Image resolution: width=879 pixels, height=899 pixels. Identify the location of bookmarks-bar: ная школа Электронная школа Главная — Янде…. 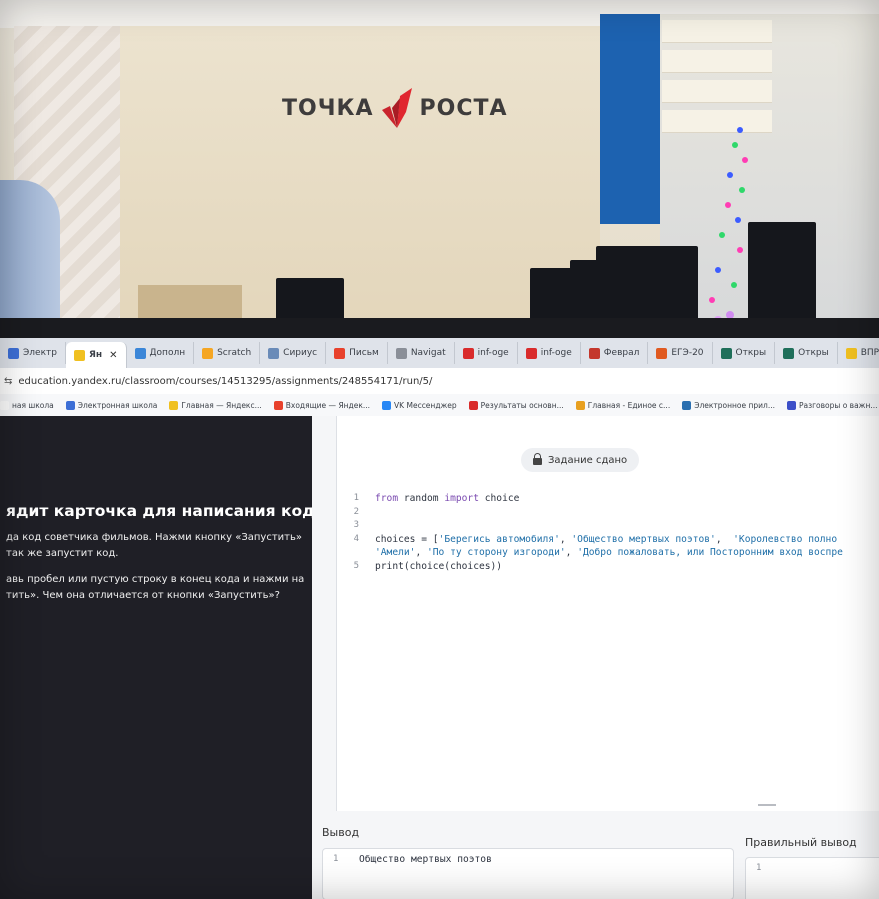
(439, 405).